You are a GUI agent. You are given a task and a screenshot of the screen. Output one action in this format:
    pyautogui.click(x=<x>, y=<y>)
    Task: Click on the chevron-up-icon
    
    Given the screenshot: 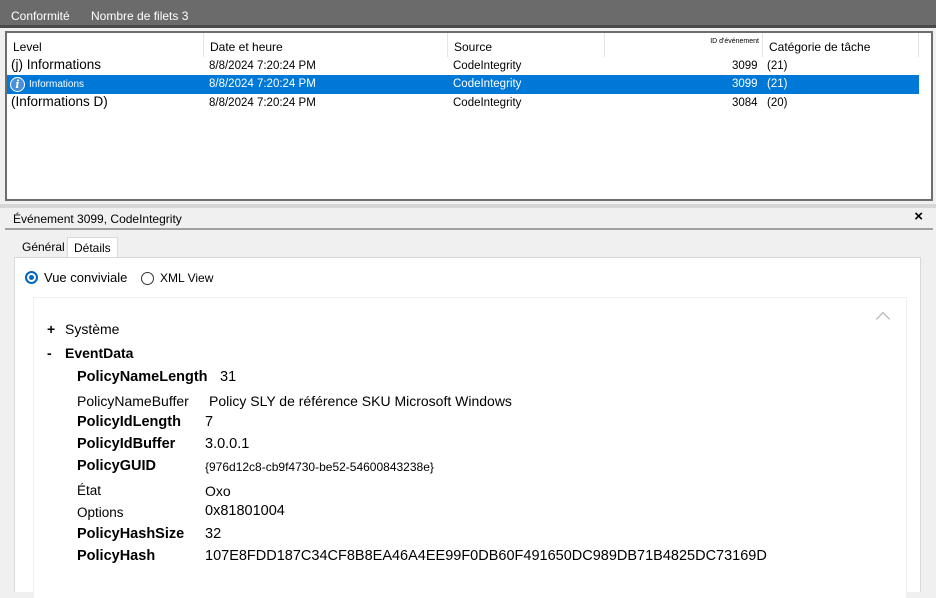 What is the action you would take?
    pyautogui.click(x=883, y=319)
    